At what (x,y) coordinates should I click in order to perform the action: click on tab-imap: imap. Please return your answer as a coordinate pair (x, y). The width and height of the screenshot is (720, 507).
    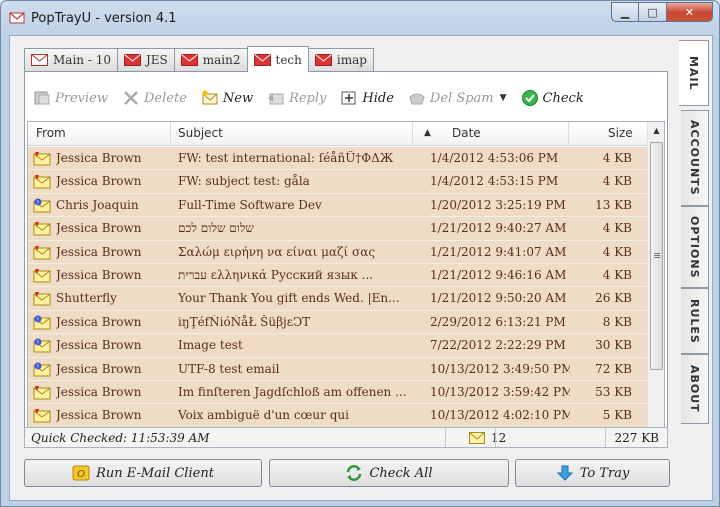
    Looking at the image, I should click on (340, 59).